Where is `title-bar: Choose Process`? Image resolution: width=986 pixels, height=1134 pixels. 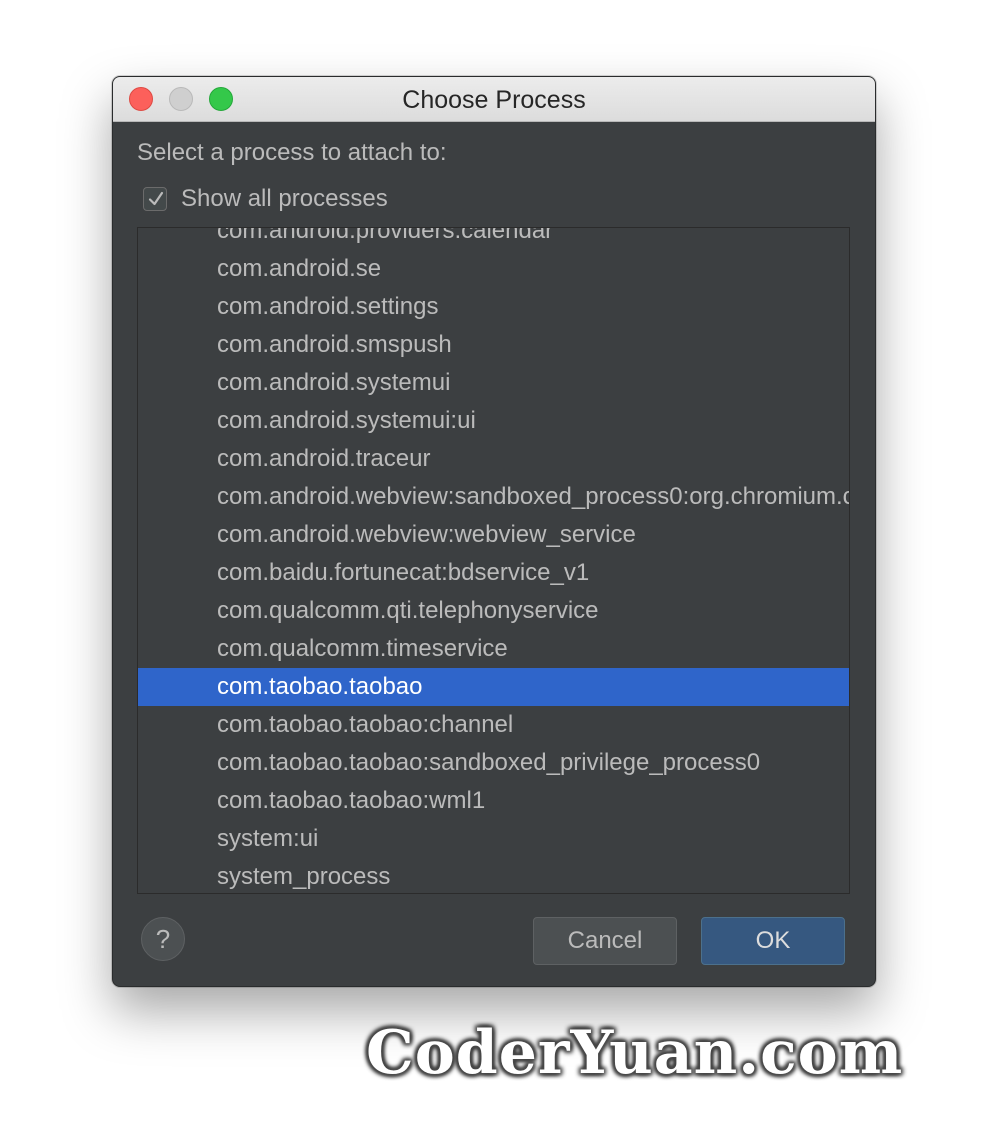
title-bar: Choose Process is located at coordinates (494, 99).